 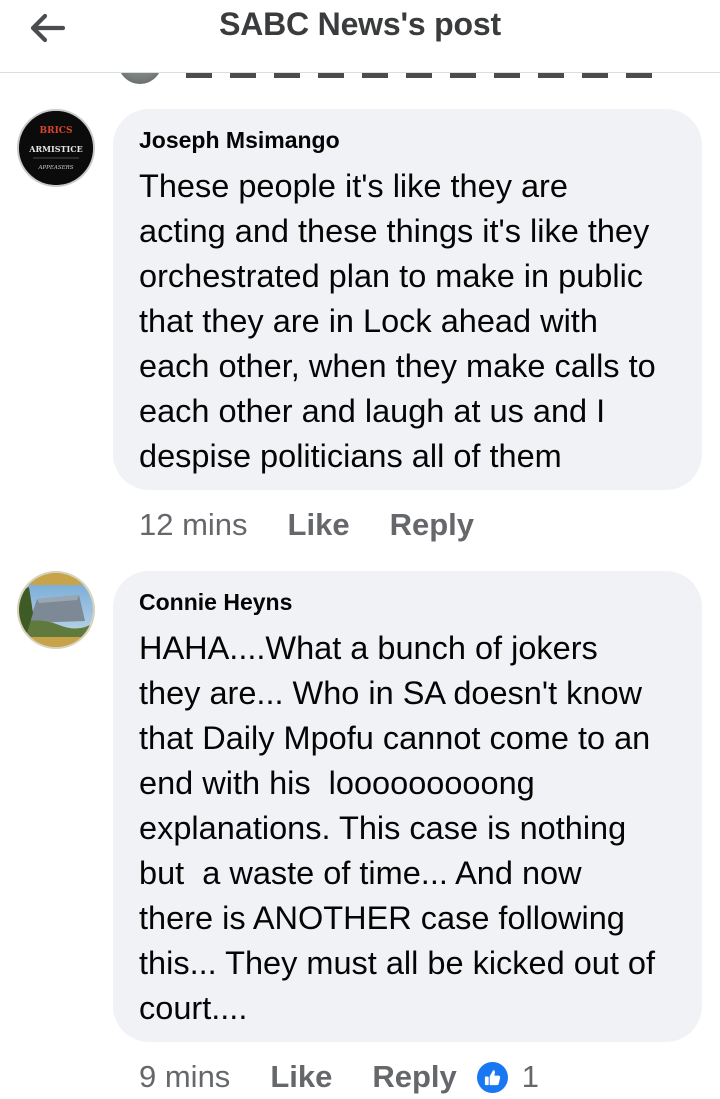 I want to click on top-bar: SABC News's post, so click(x=360, y=36).